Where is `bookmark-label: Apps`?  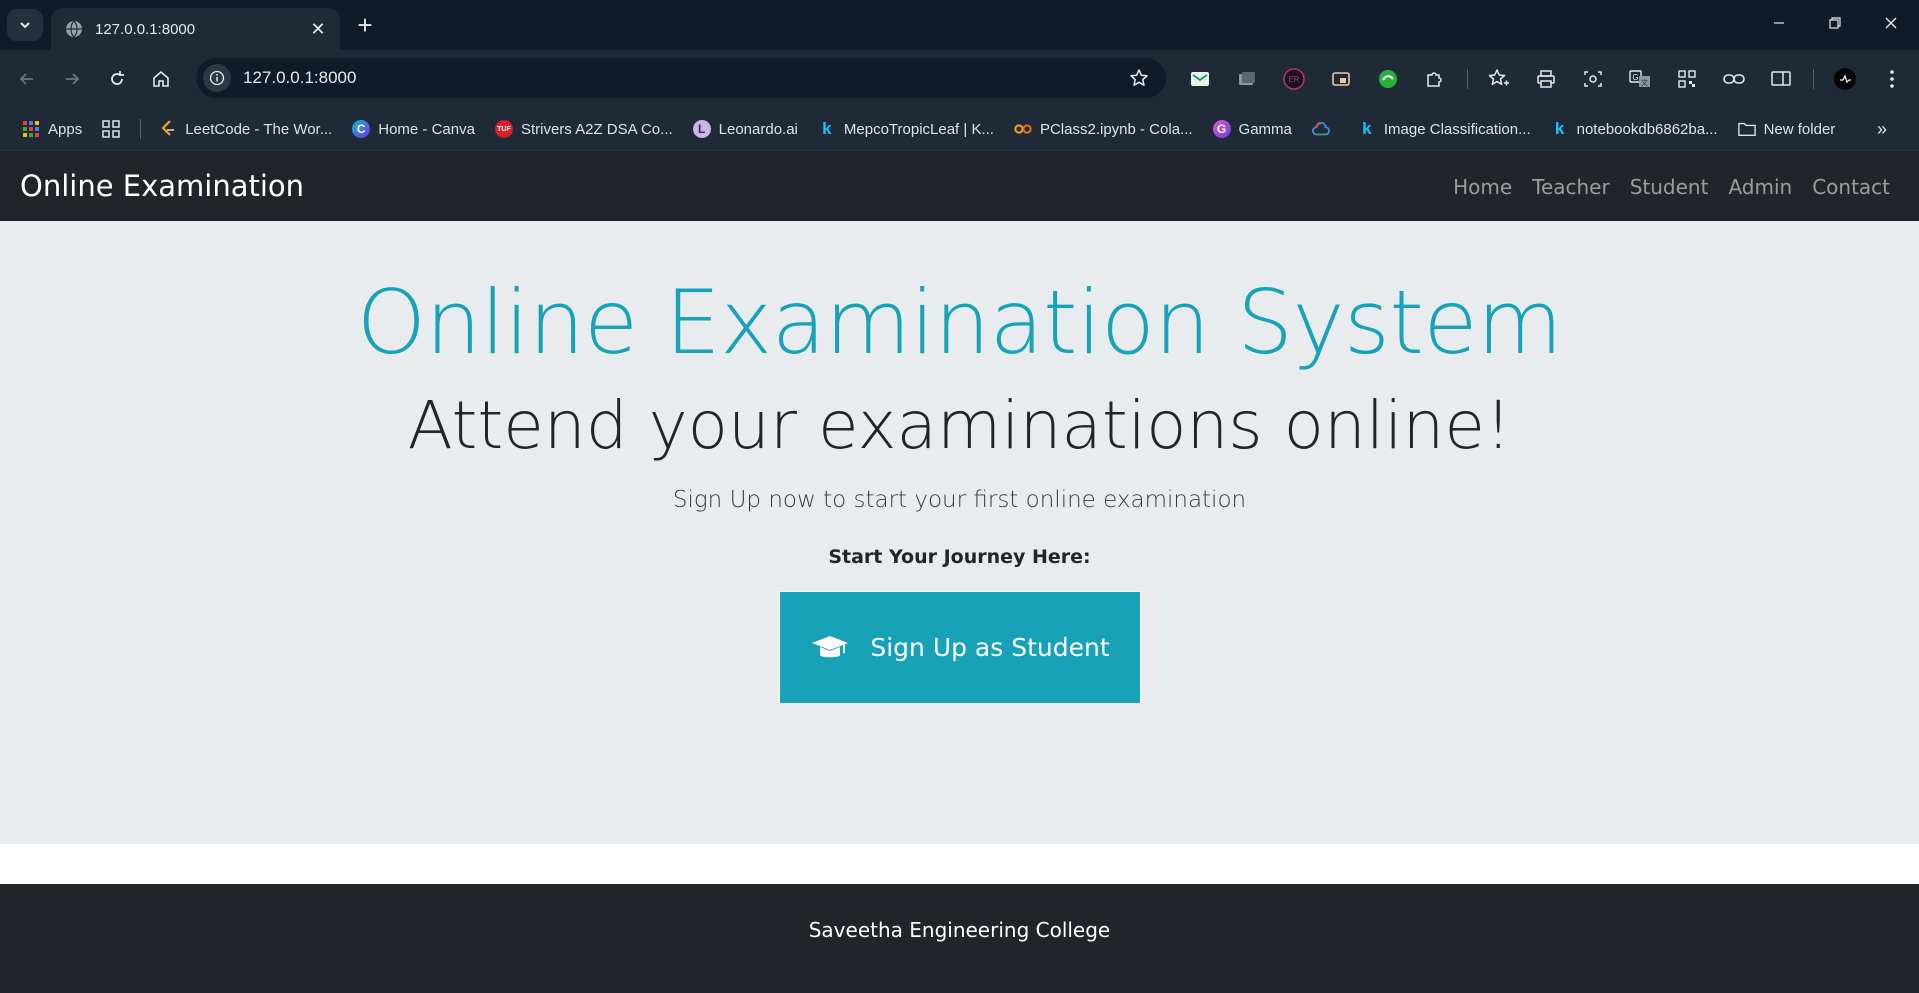 bookmark-label: Apps is located at coordinates (65, 129).